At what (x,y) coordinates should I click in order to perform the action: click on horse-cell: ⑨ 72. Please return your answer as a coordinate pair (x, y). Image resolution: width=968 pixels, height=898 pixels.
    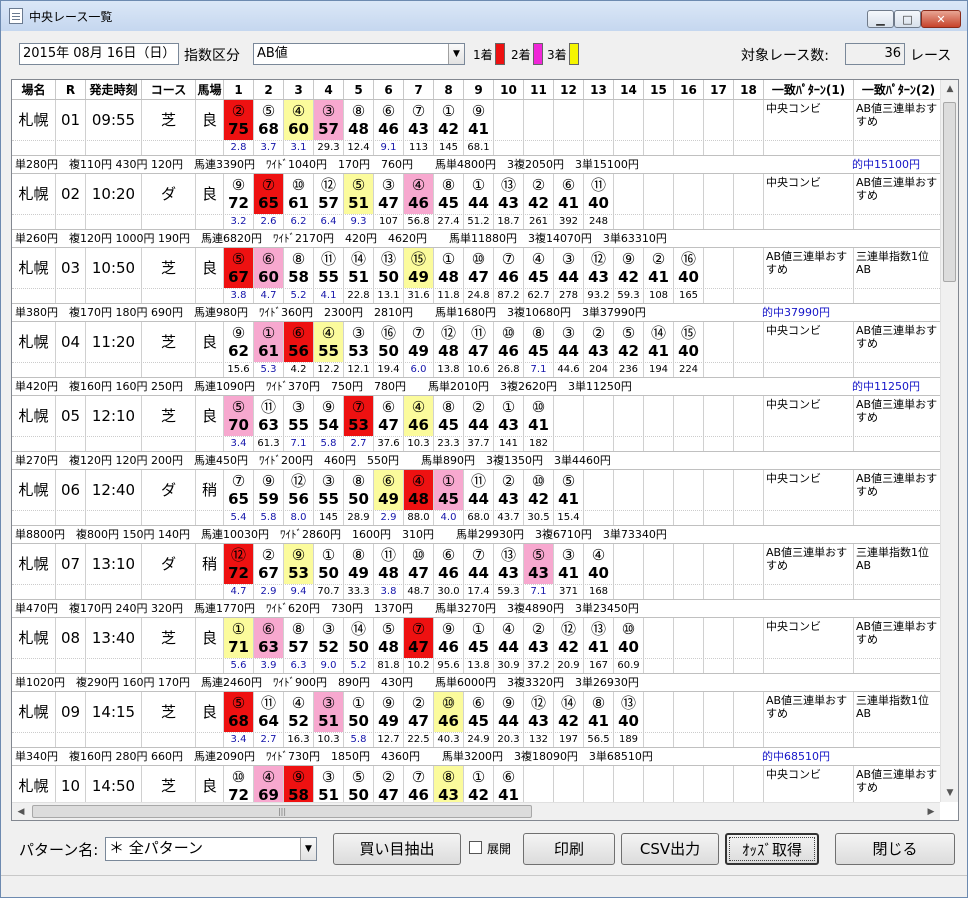
    Looking at the image, I should click on (239, 194).